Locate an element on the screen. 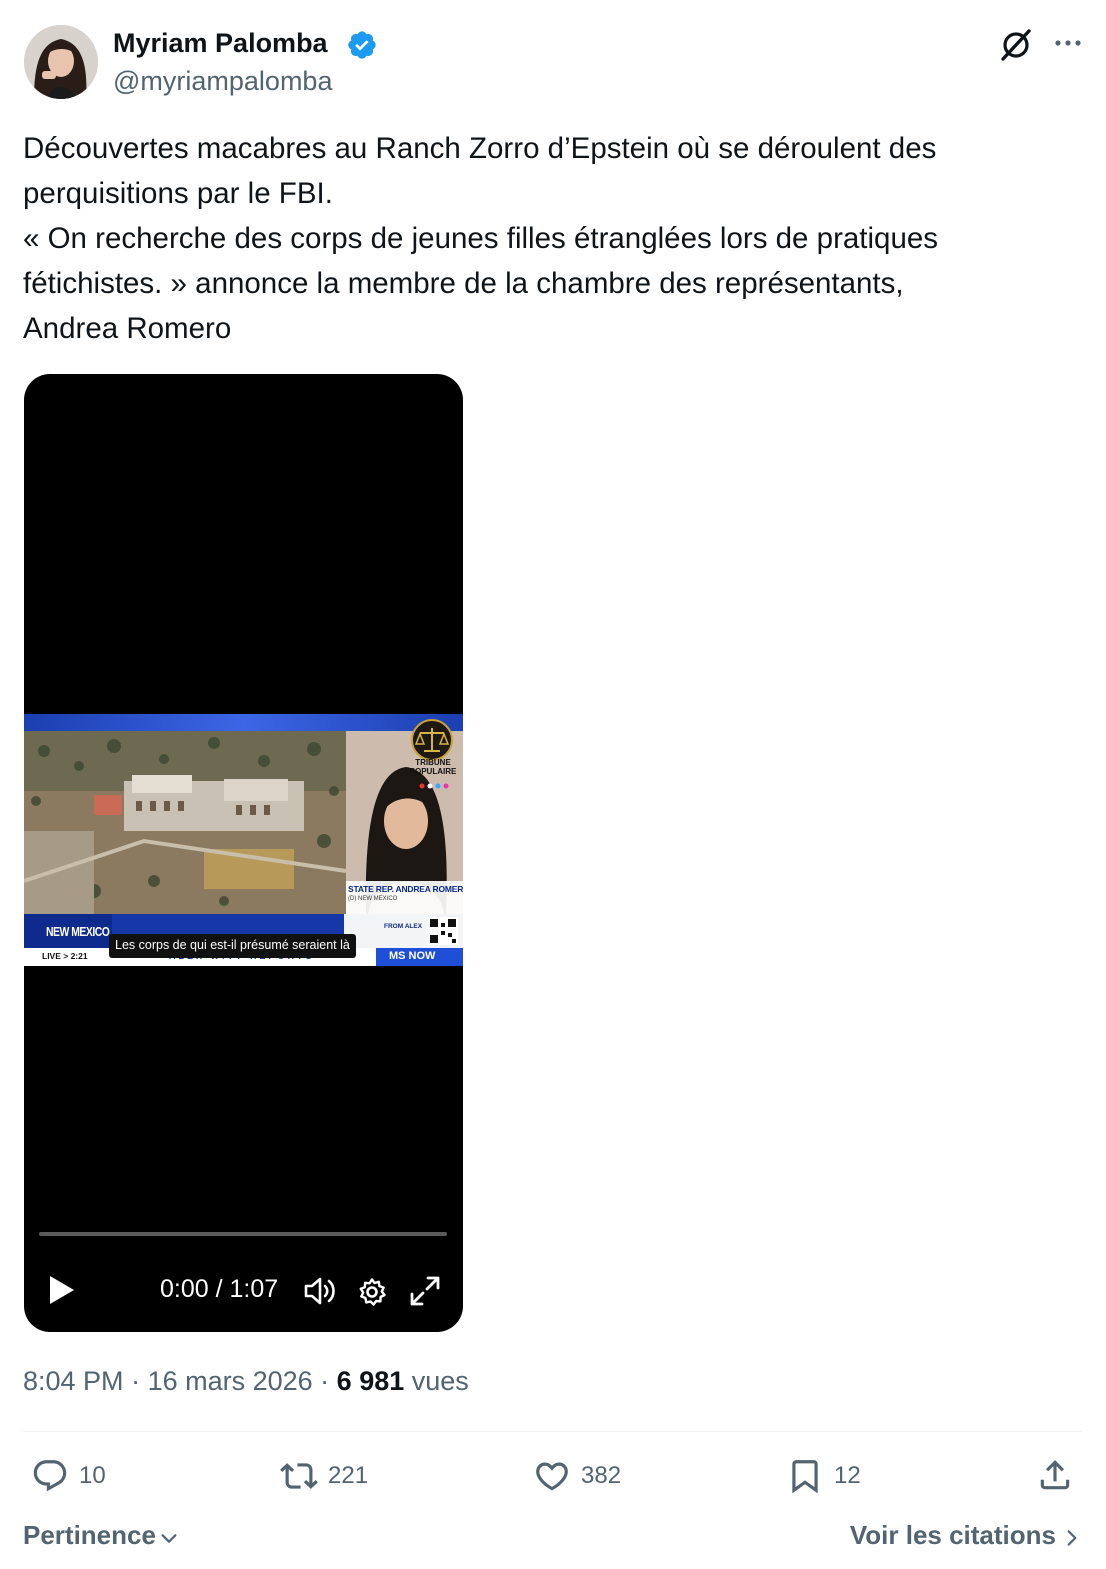 The height and width of the screenshot is (1569, 1106). volume-icon is located at coordinates (320, 1291).